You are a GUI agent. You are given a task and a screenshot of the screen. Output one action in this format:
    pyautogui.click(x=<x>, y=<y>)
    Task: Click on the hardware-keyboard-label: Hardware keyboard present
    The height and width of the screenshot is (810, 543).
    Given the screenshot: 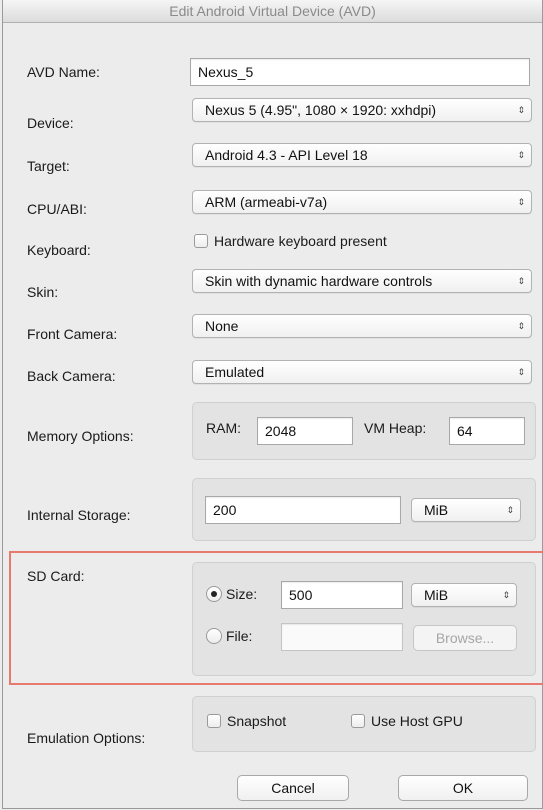 What is the action you would take?
    pyautogui.click(x=300, y=241)
    